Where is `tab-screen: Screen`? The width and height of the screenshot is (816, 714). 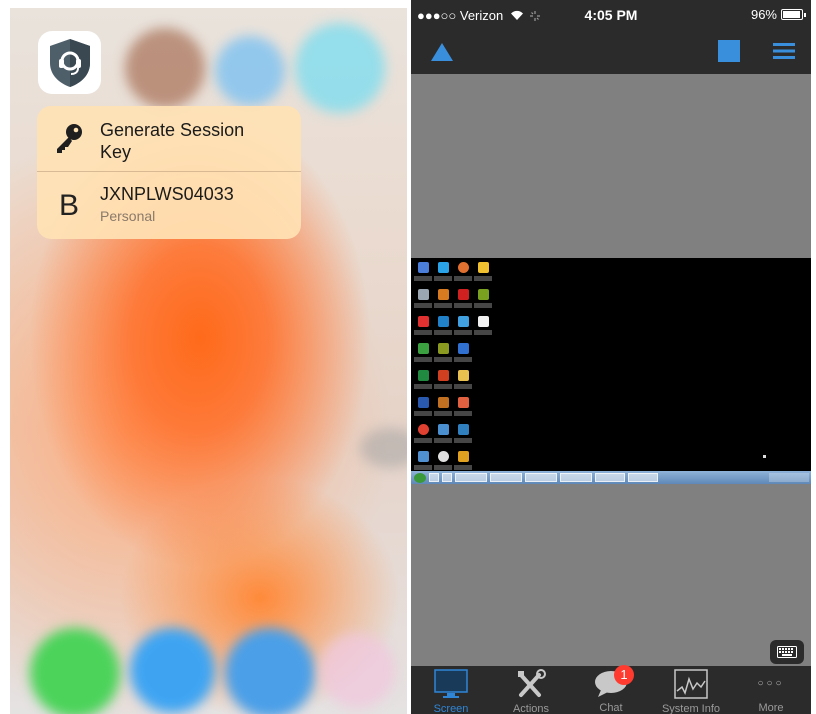
tab-screen: Screen is located at coordinates (451, 690).